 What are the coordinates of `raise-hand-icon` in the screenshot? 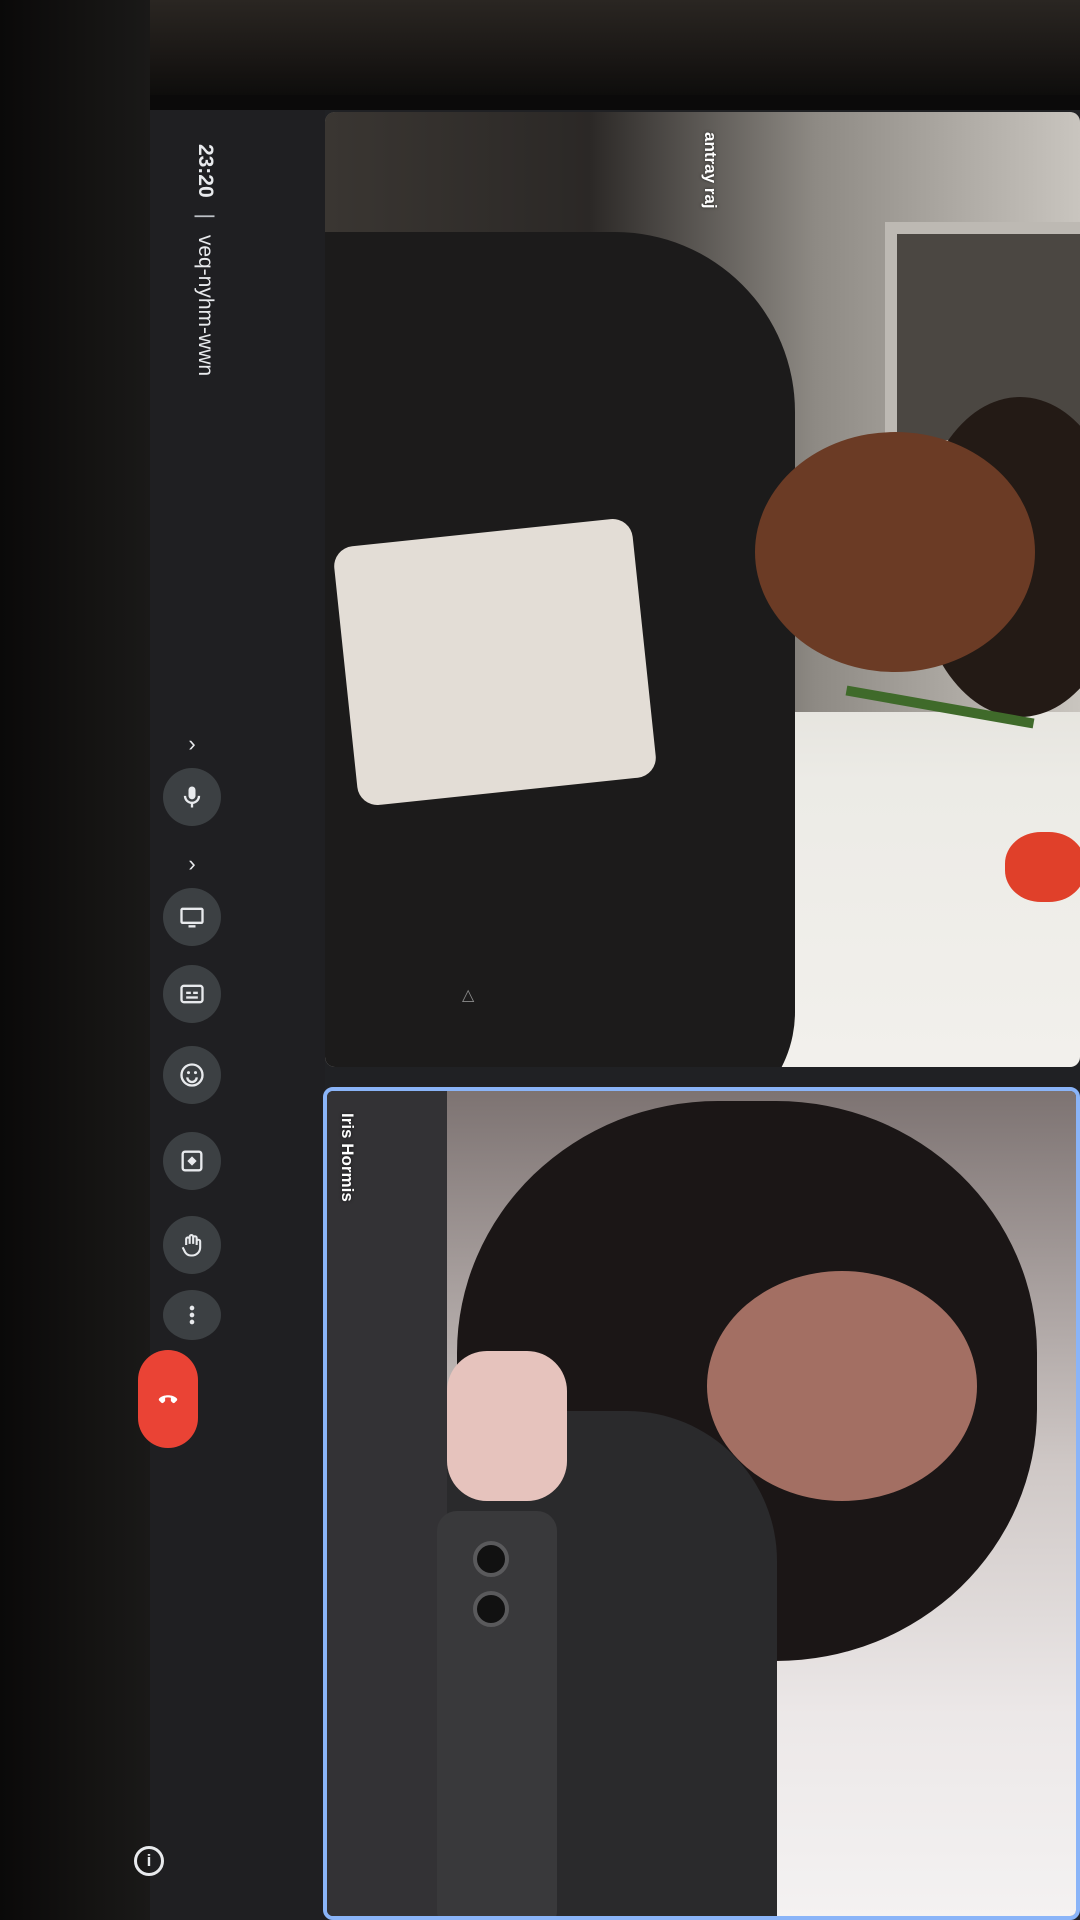 It's located at (191, 1245).